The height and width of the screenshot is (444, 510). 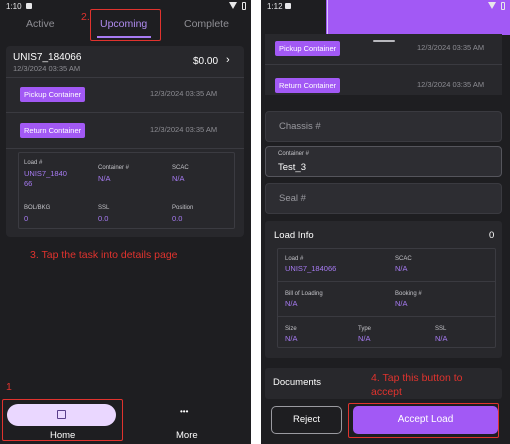 What do you see at coordinates (114, 168) in the screenshot?
I see `container-label: Container #` at bounding box center [114, 168].